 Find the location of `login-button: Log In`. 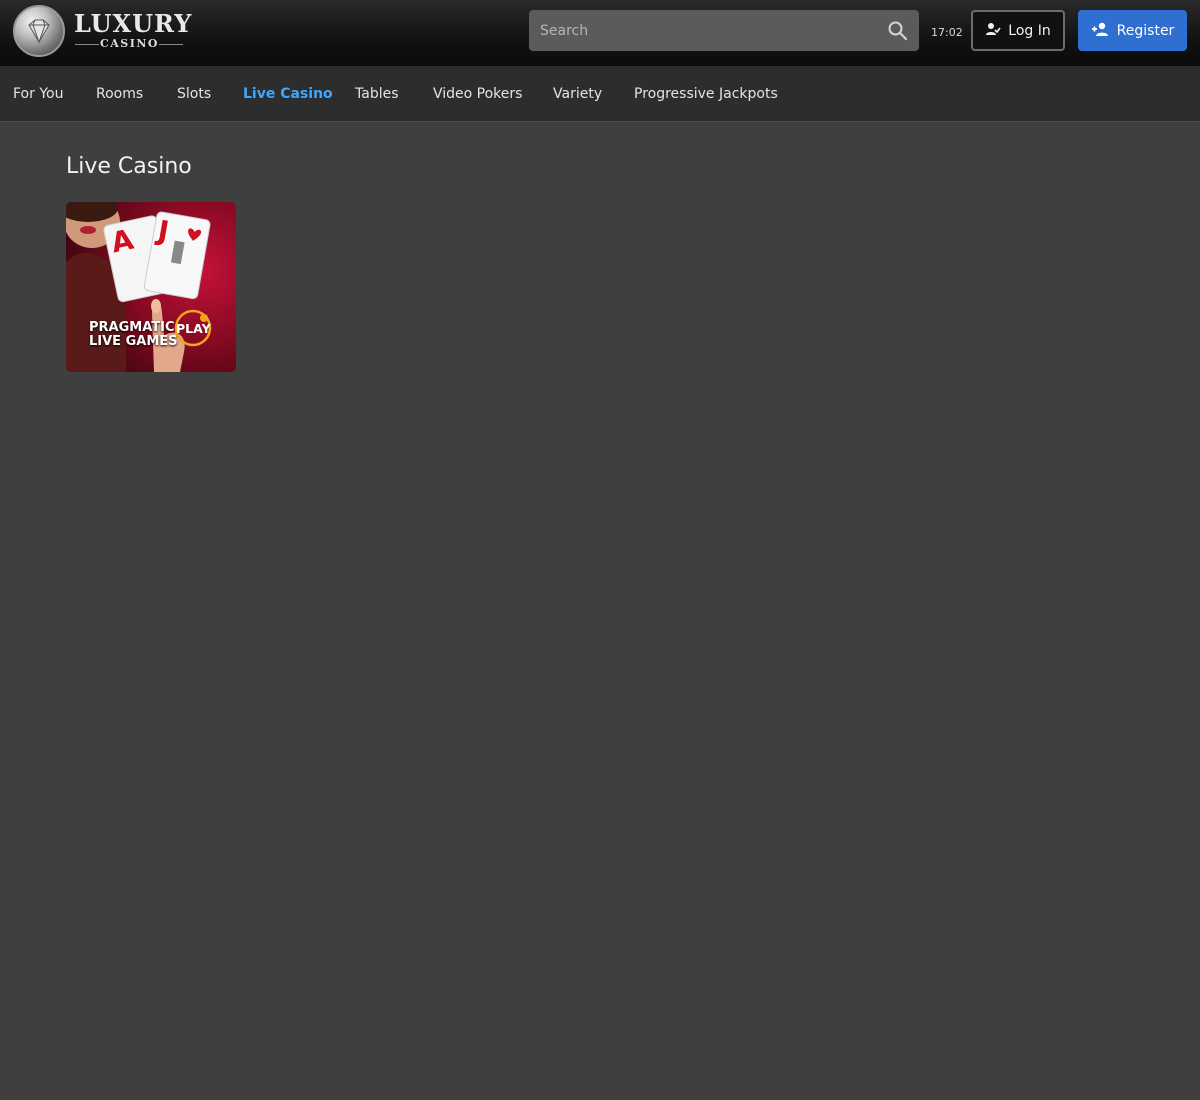

login-button: Log In is located at coordinates (1018, 30).